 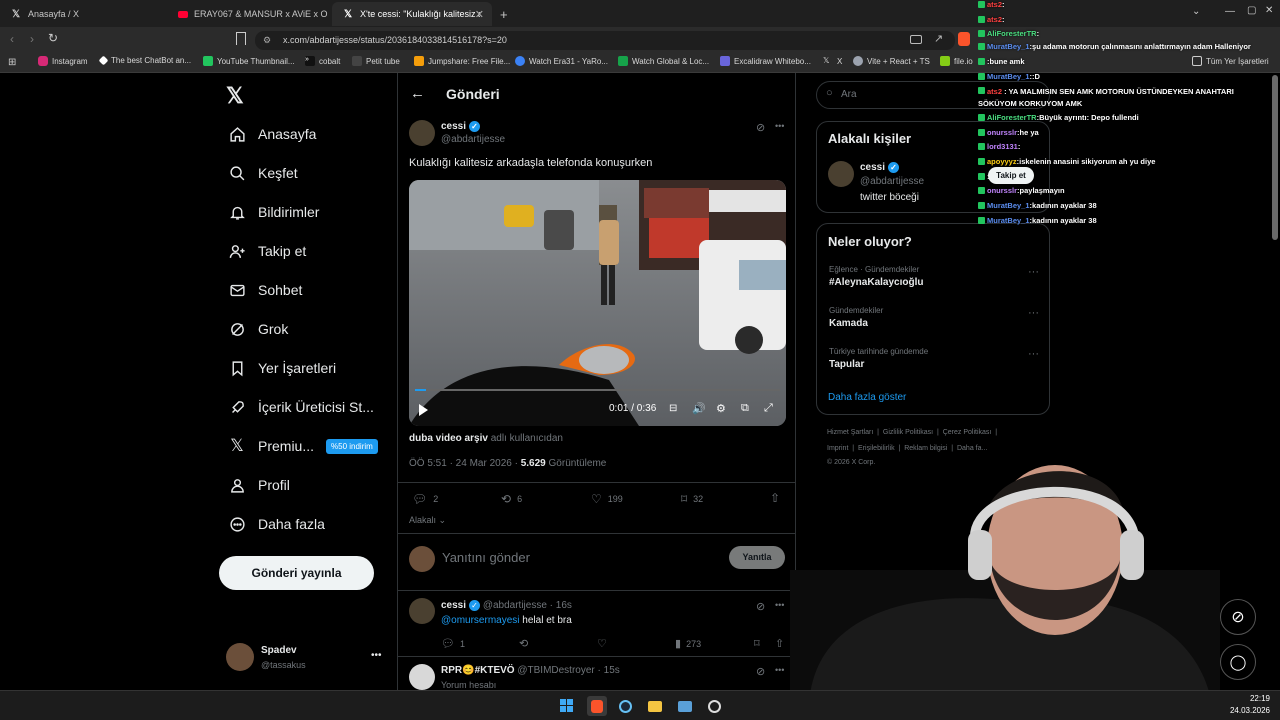 What do you see at coordinates (625, 706) in the screenshot?
I see `steam-icon` at bounding box center [625, 706].